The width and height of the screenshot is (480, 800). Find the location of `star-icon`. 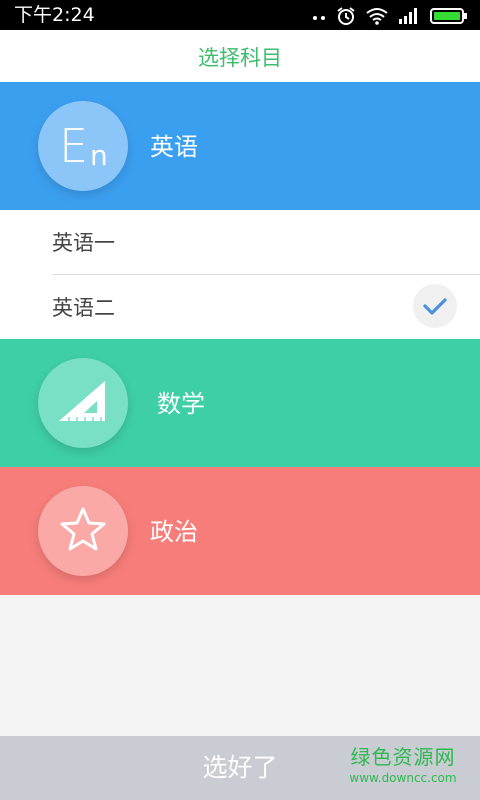

star-icon is located at coordinates (83, 531).